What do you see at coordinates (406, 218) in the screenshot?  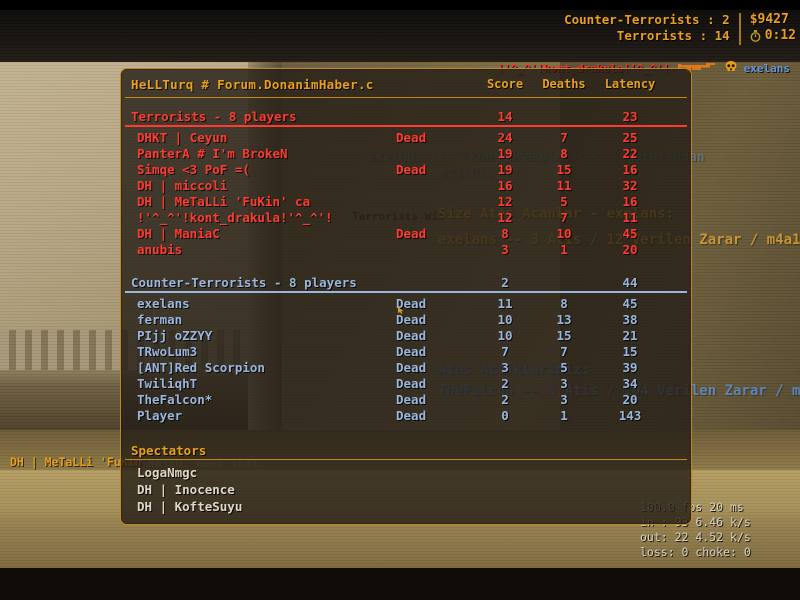 I see `table-row: !'^_^'!kont_drakula!'^_^'! 12 7 11` at bounding box center [406, 218].